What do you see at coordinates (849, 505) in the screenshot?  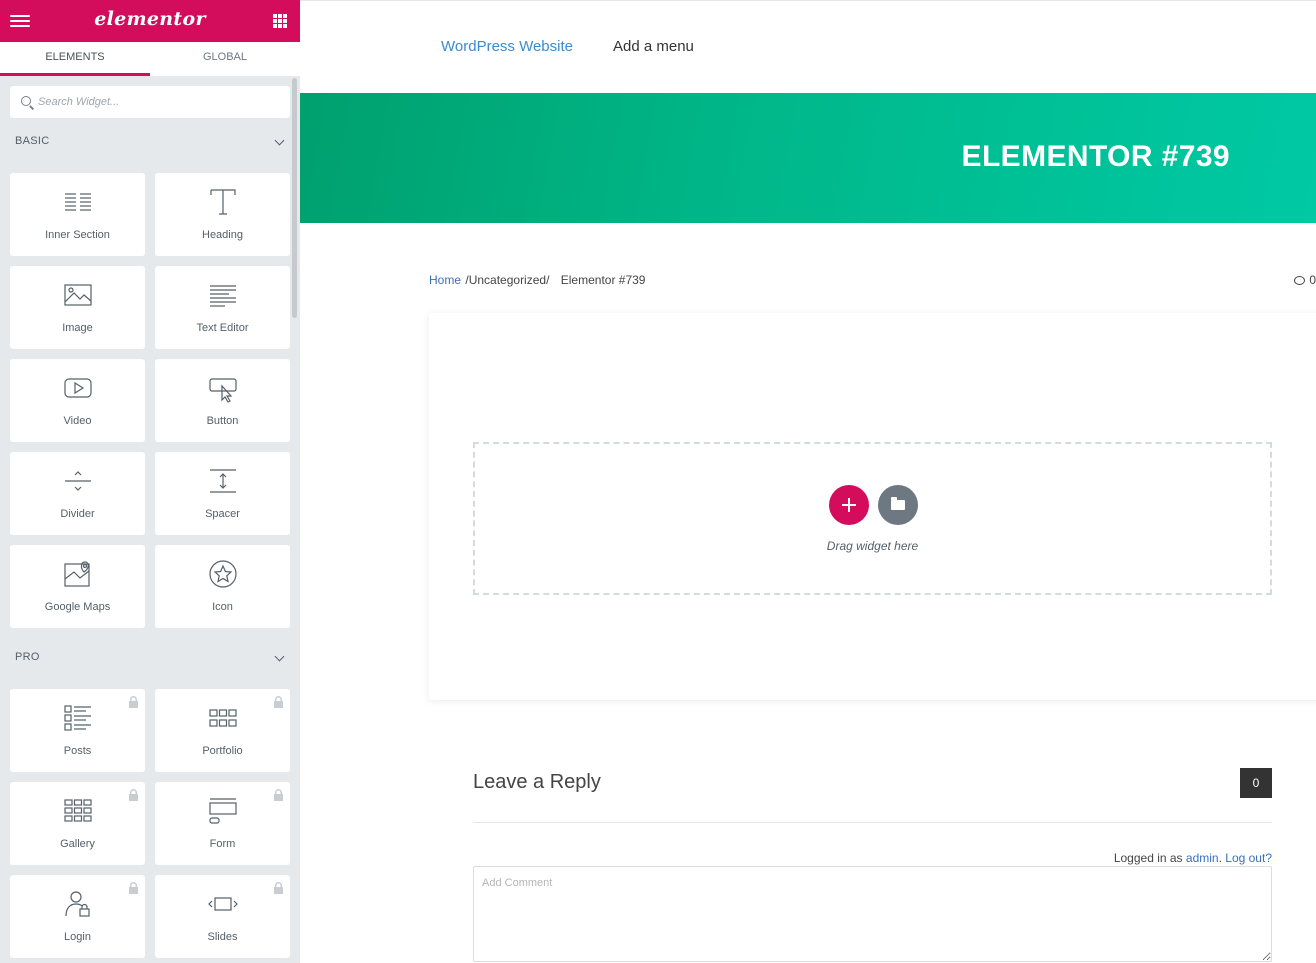 I see `add-new-section-button` at bounding box center [849, 505].